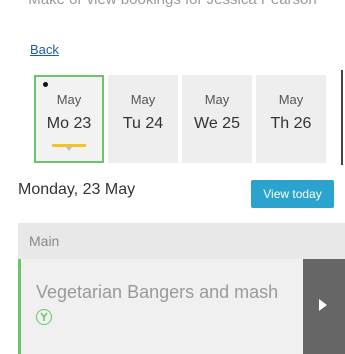 Image resolution: width=345 pixels, height=354 pixels. Describe the element at coordinates (44, 241) in the screenshot. I see `section-title: Main` at that location.